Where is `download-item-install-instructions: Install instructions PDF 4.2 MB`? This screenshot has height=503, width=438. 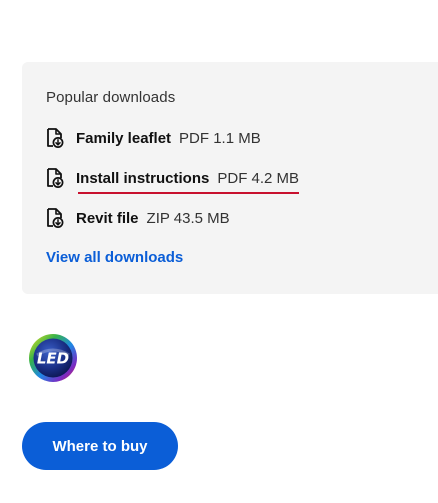
download-item-install-instructions: Install instructions PDF 4.2 MB is located at coordinates (173, 180).